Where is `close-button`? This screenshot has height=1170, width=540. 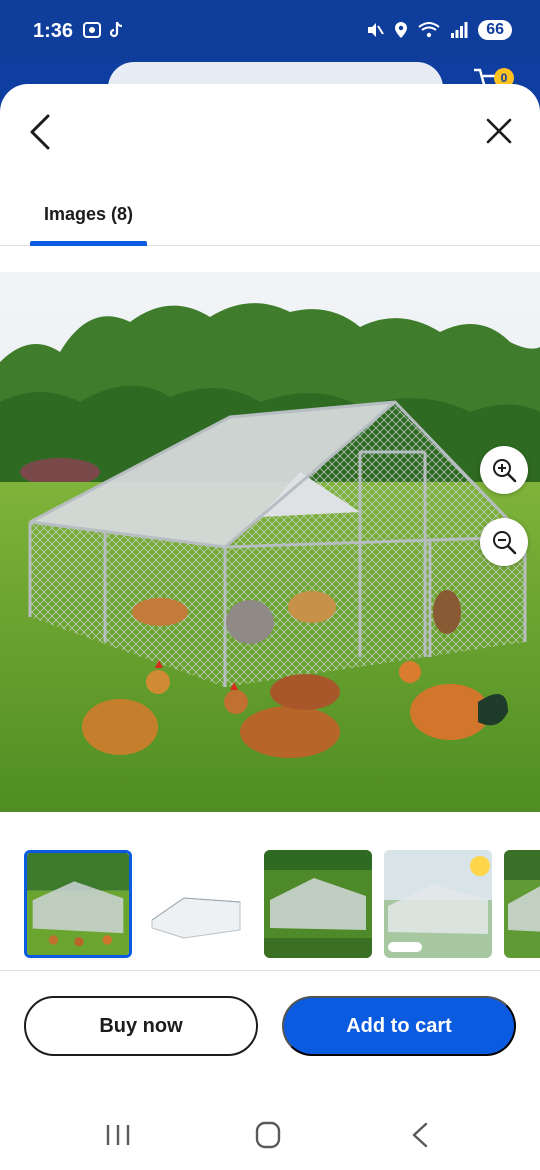
close-button is located at coordinates (499, 131).